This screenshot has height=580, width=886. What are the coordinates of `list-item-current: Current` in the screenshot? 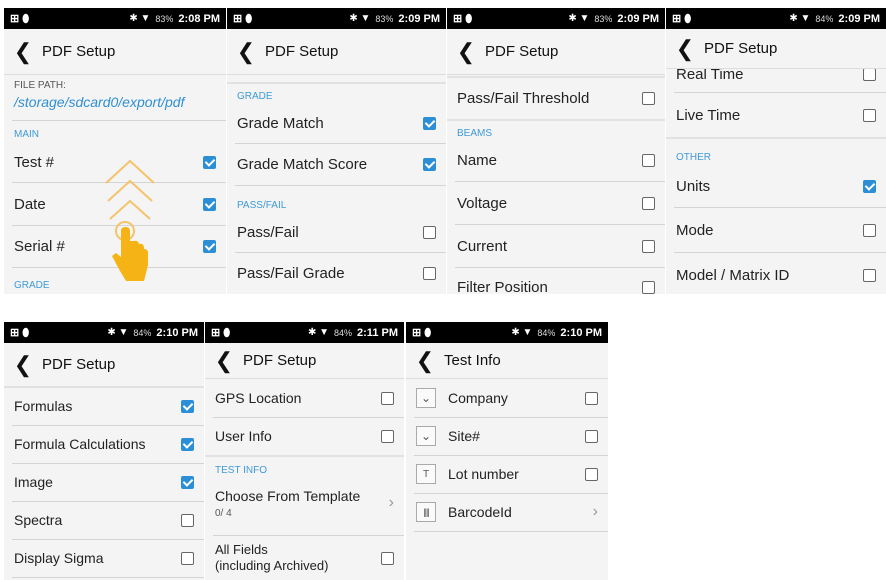 It's located at (556, 246).